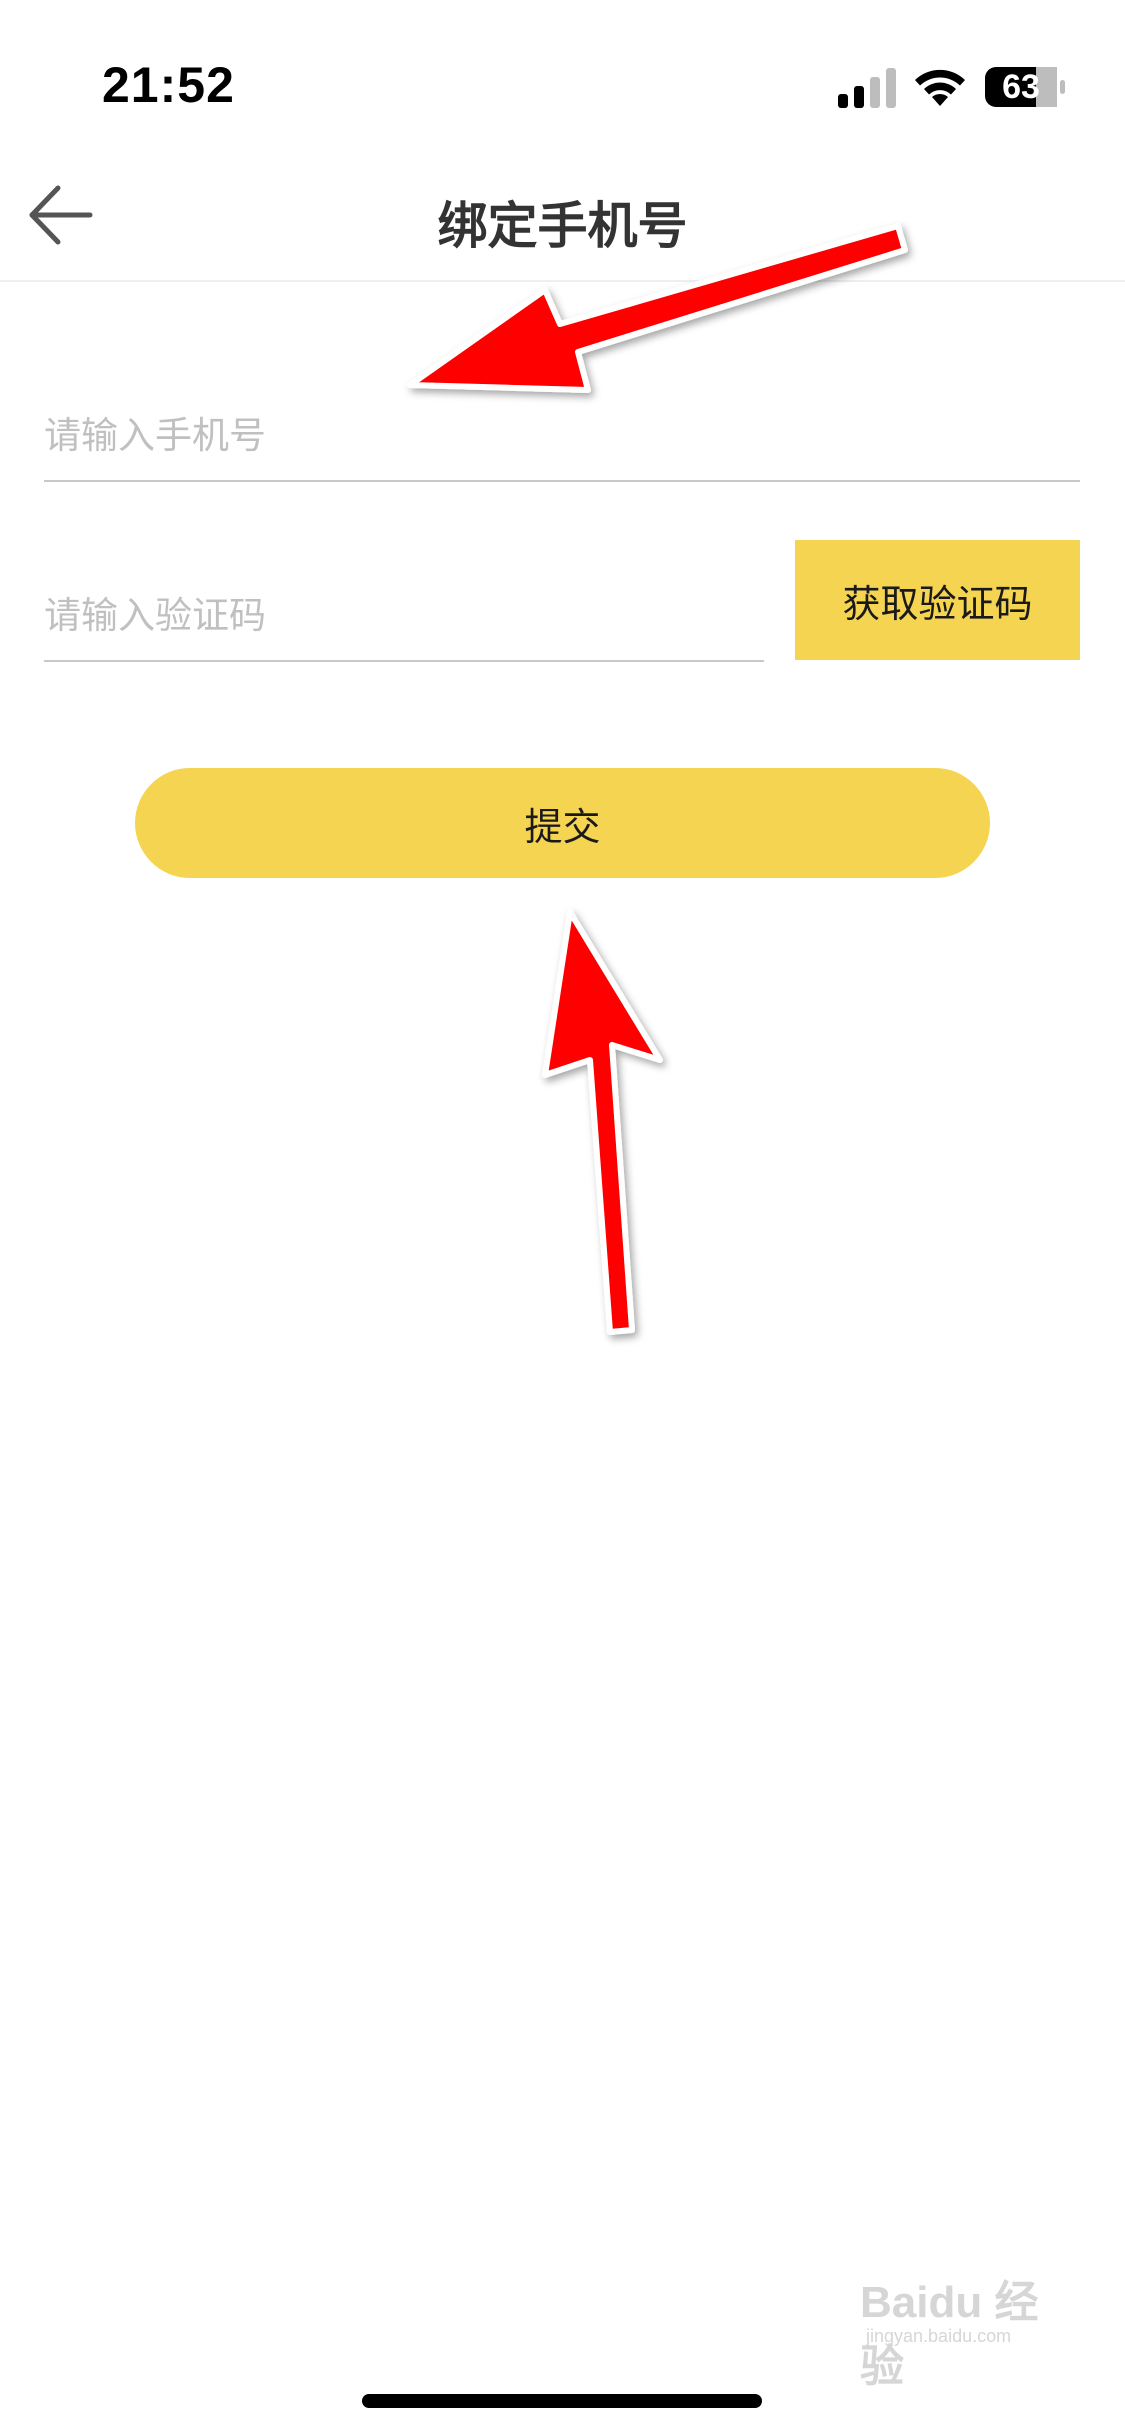  I want to click on phone-input, so click(562, 430).